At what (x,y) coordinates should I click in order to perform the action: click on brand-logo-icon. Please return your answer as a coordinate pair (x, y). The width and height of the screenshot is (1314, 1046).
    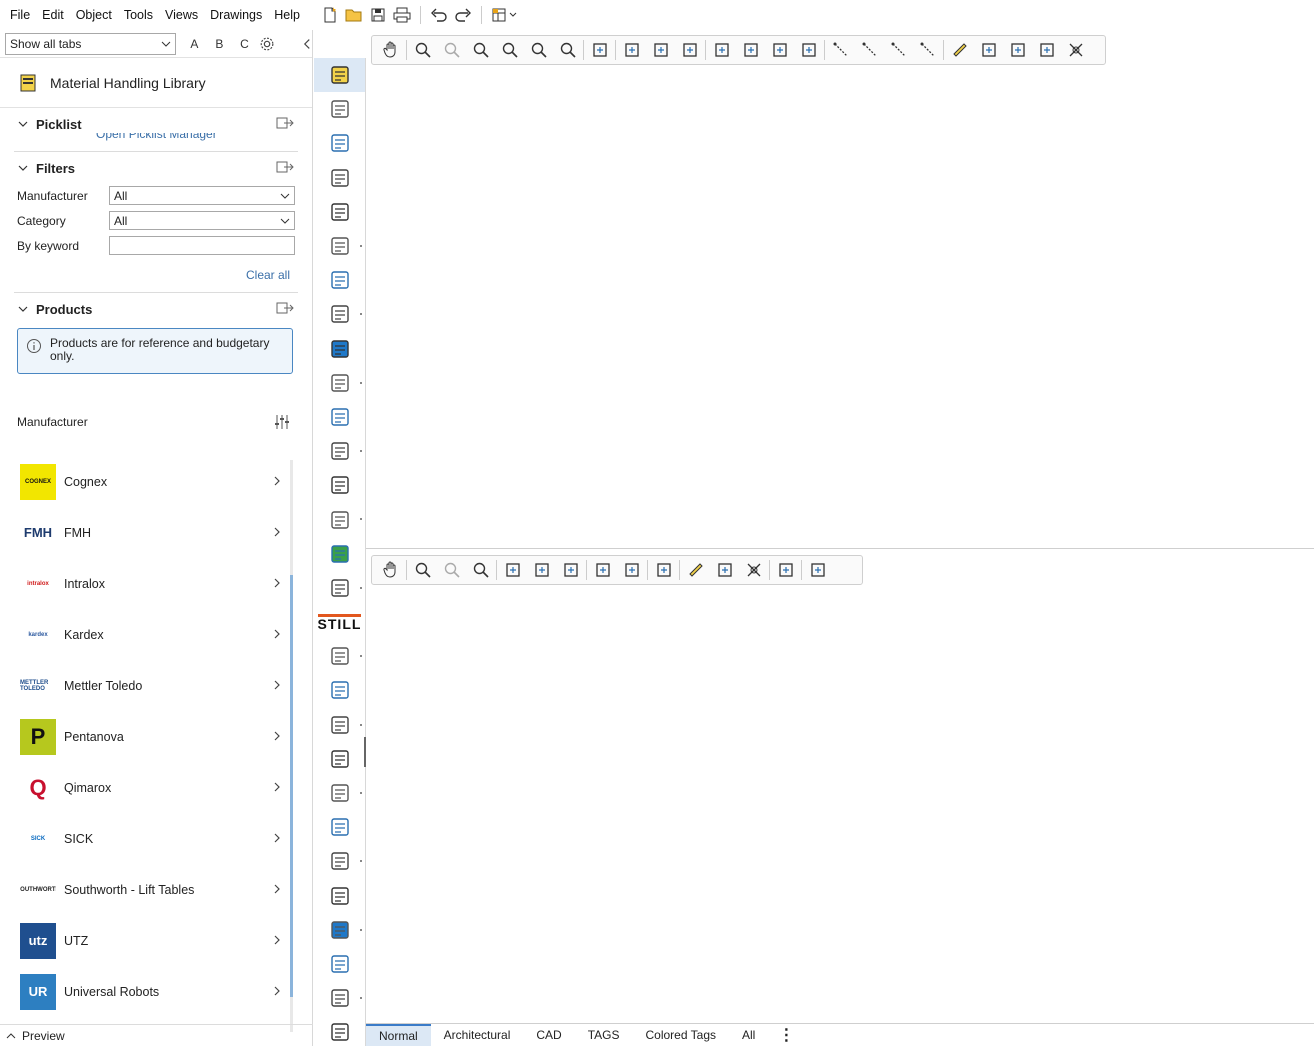
    Looking at the image, I should click on (339, 656).